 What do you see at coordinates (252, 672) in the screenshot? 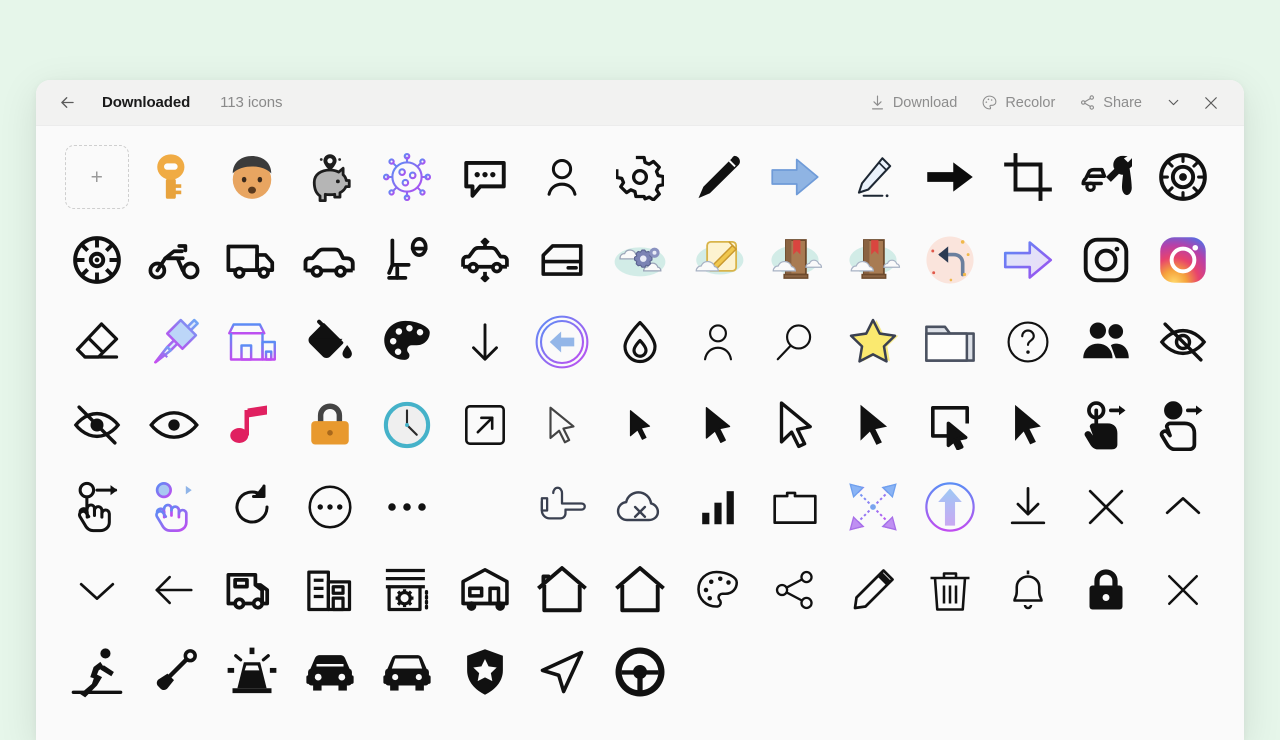
I see `siren-icon` at bounding box center [252, 672].